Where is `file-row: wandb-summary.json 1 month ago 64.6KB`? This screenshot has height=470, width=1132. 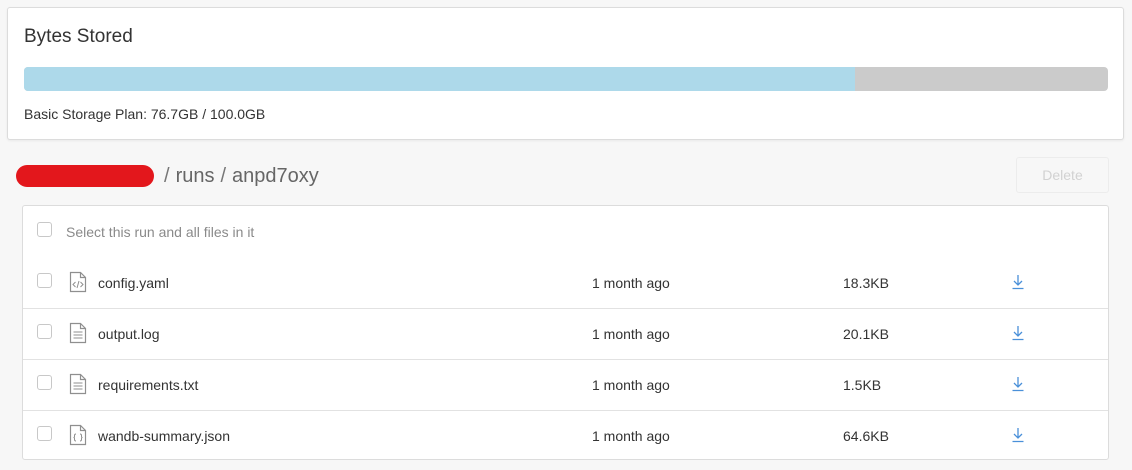
file-row: wandb-summary.json 1 month ago 64.6KB is located at coordinates (565, 436).